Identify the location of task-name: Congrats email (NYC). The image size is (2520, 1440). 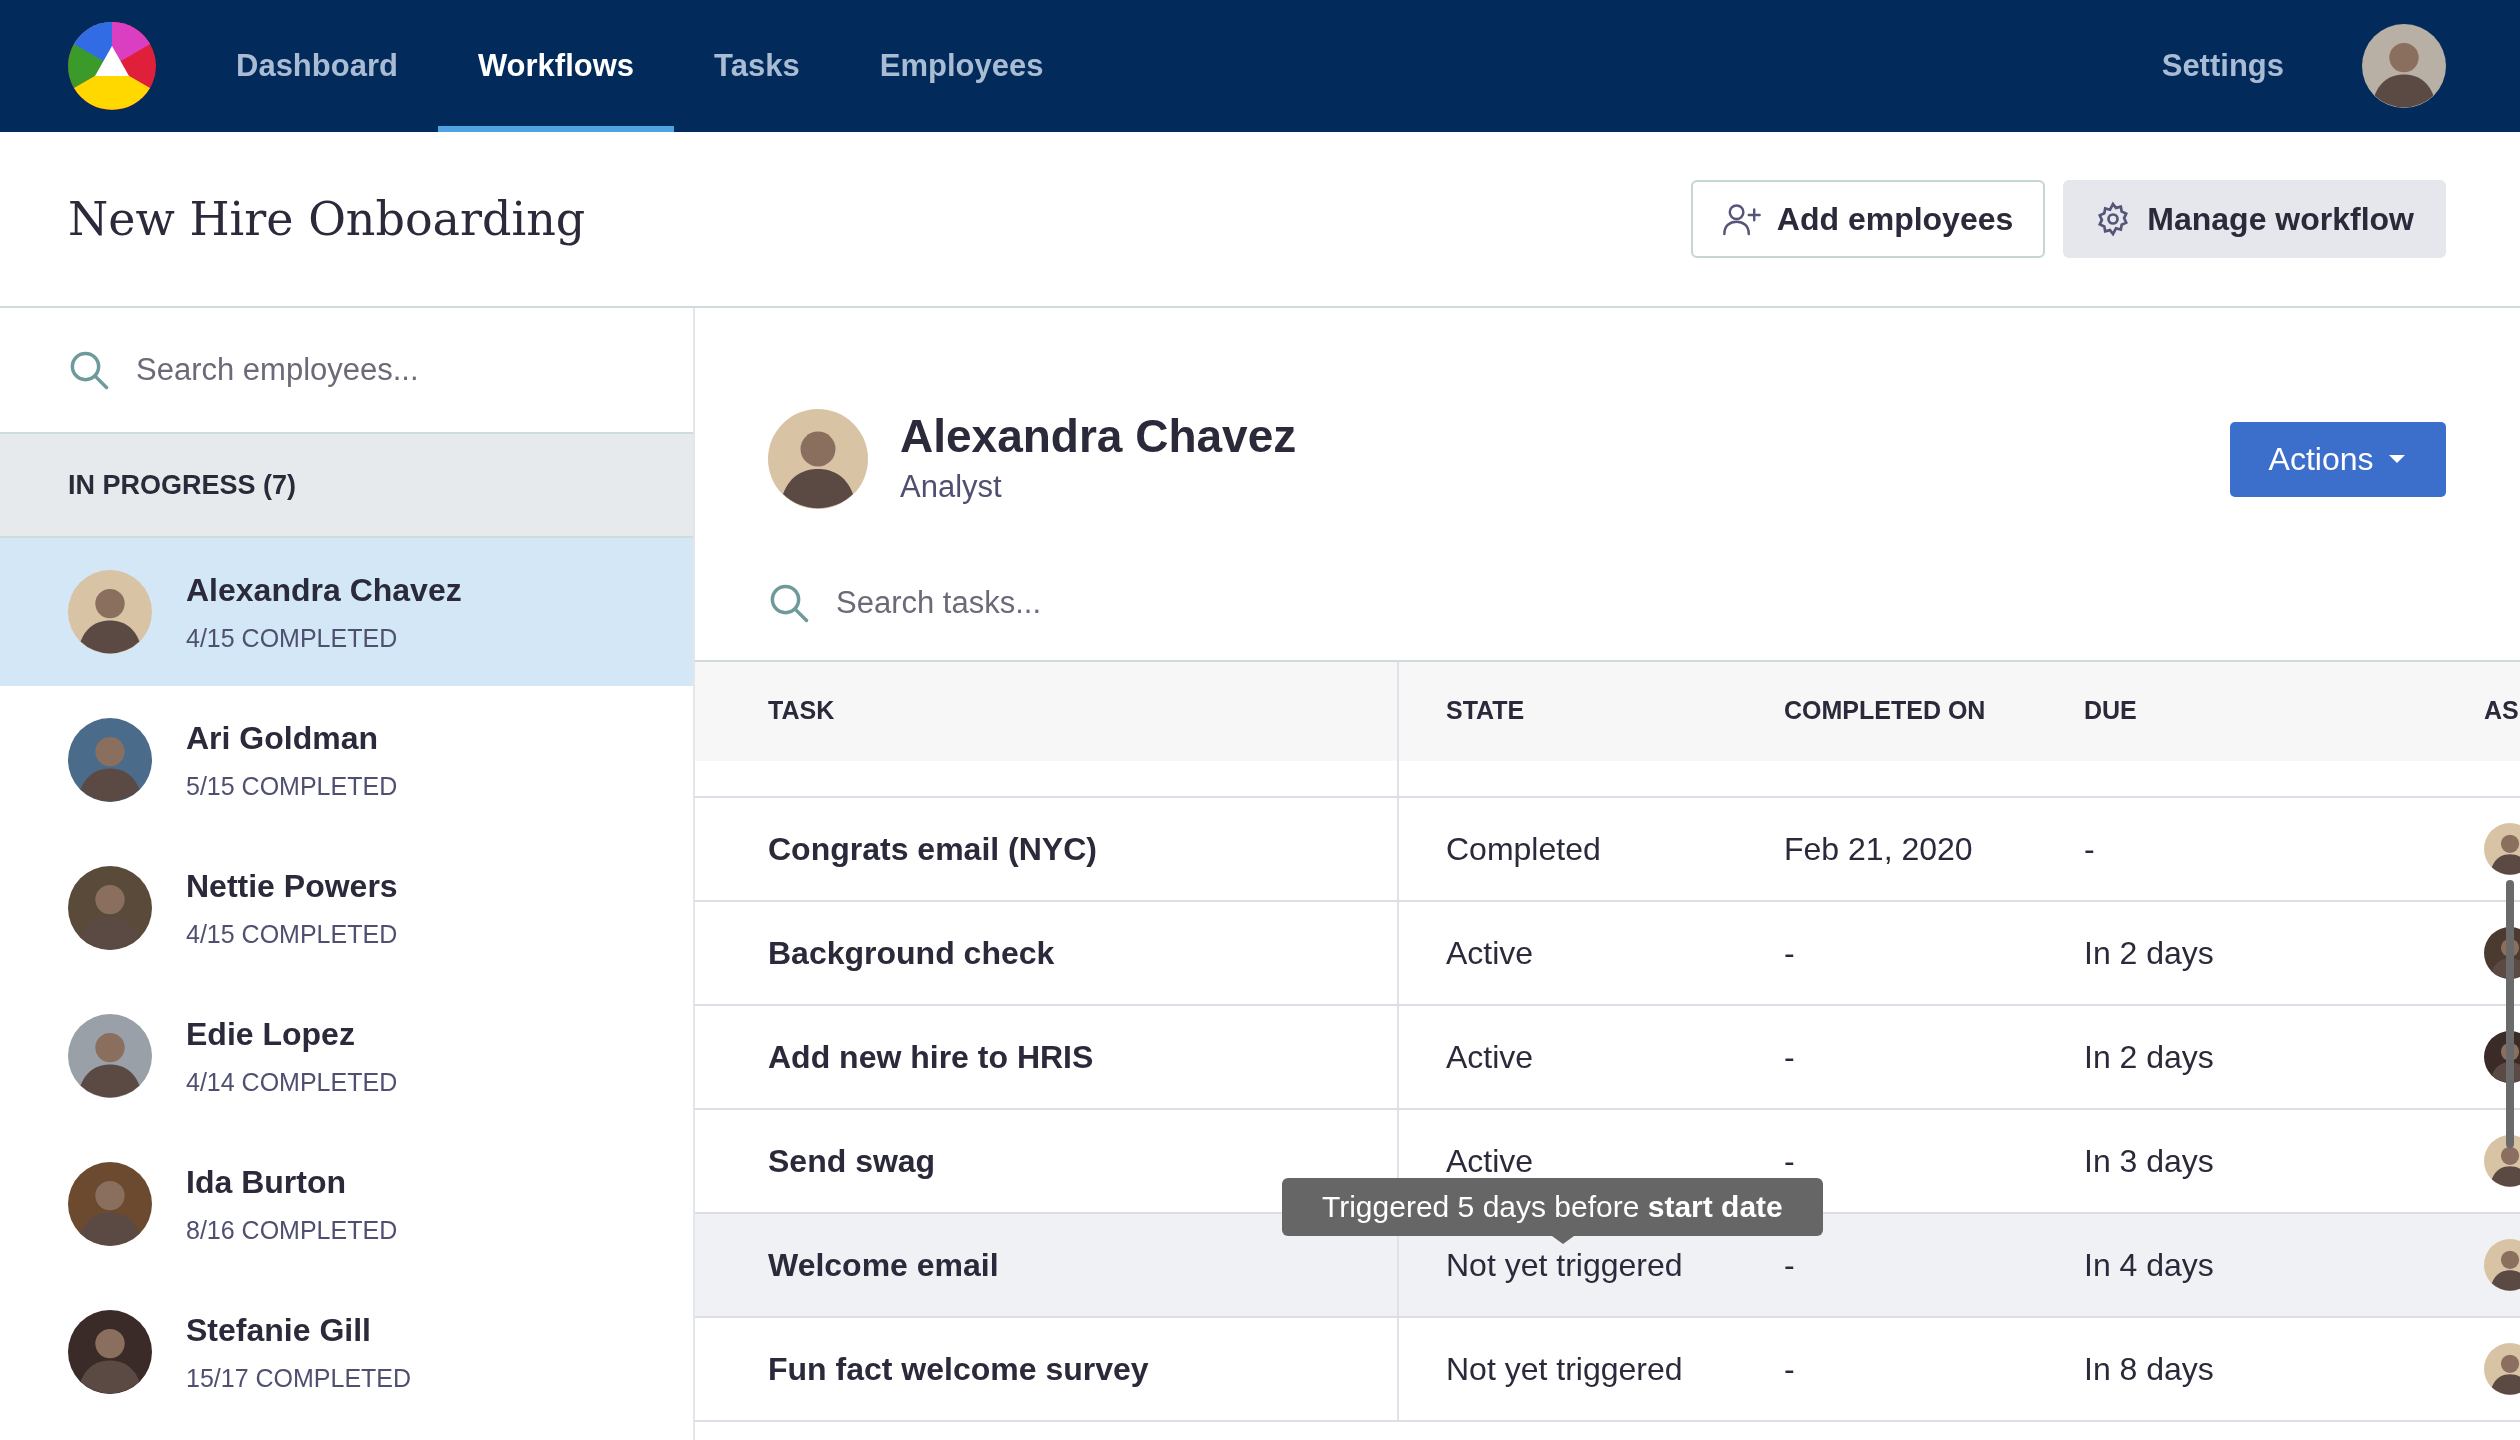
(932, 849).